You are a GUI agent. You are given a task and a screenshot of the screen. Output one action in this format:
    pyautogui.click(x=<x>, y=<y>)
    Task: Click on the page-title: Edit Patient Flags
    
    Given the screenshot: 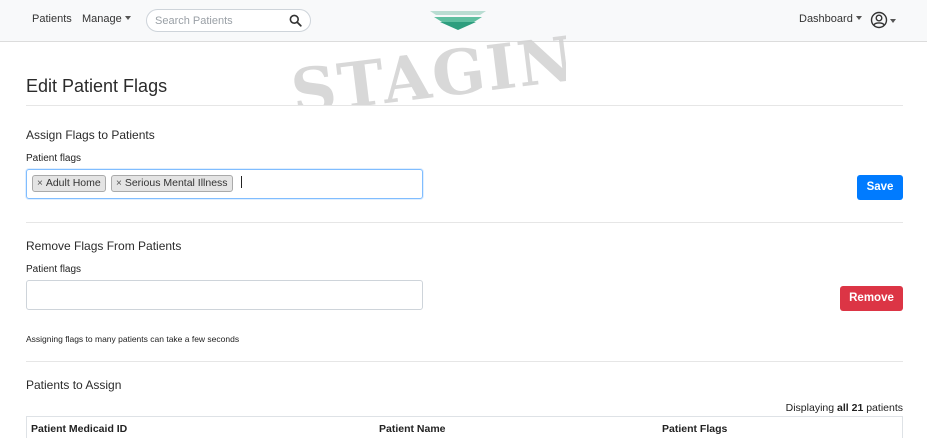 What is the action you would take?
    pyautogui.click(x=97, y=86)
    